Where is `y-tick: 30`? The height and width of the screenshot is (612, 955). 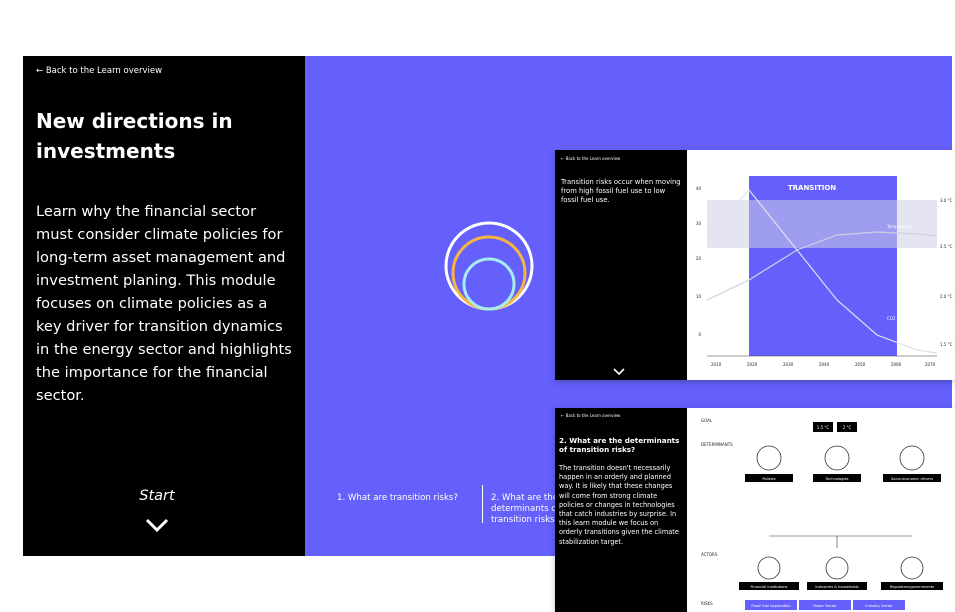
y-tick: 30 is located at coordinates (699, 223).